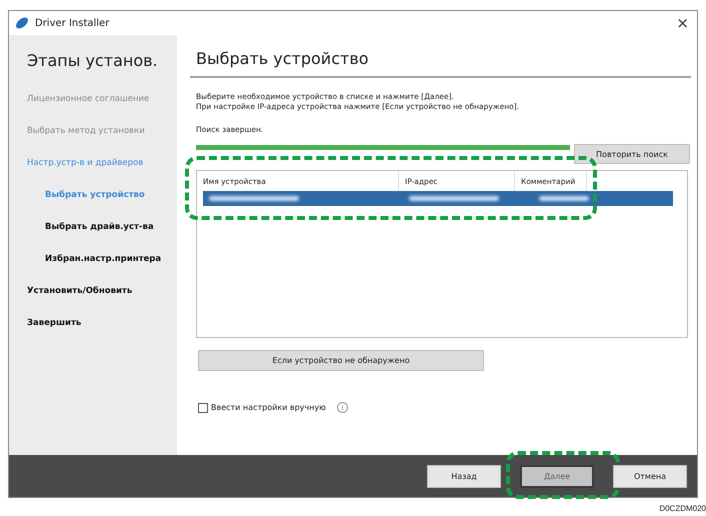 The image size is (706, 516). Describe the element at coordinates (564, 198) in the screenshot. I see `redacted-text` at that location.